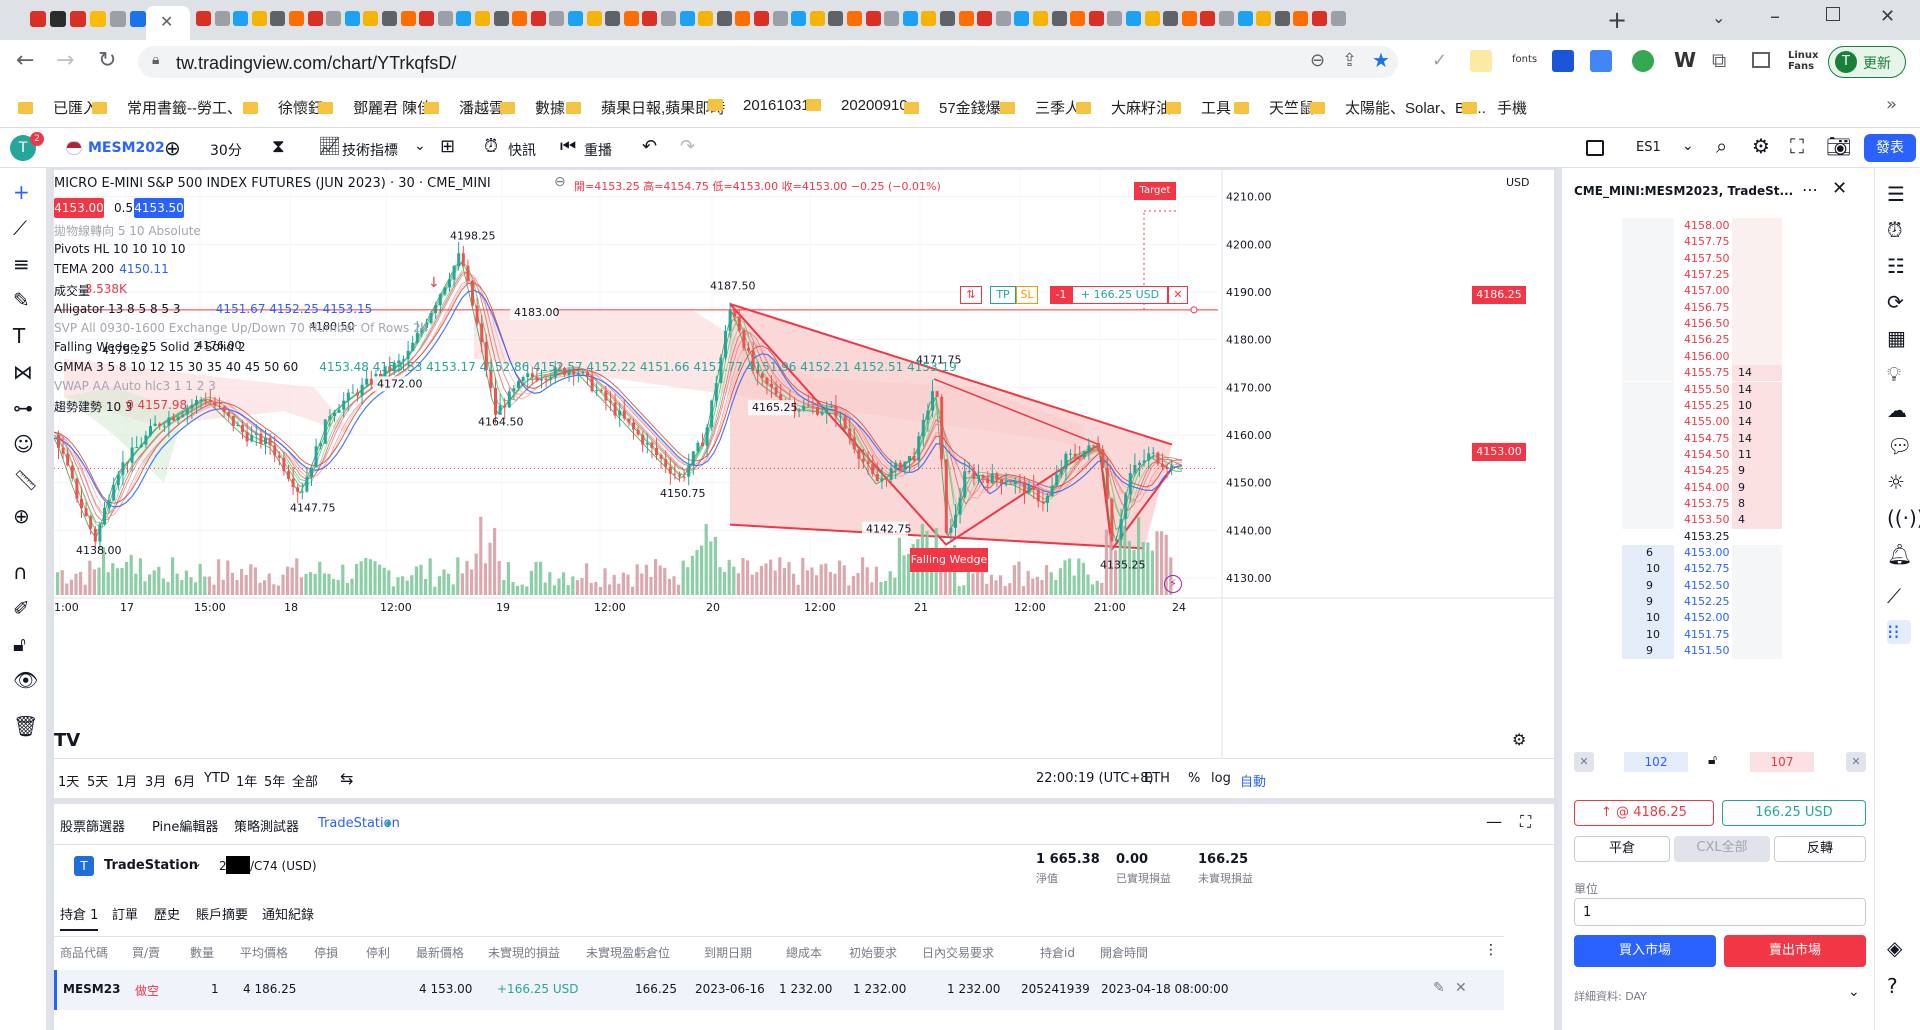  What do you see at coordinates (1685, 60) in the screenshot?
I see `w-extension-icon: W` at bounding box center [1685, 60].